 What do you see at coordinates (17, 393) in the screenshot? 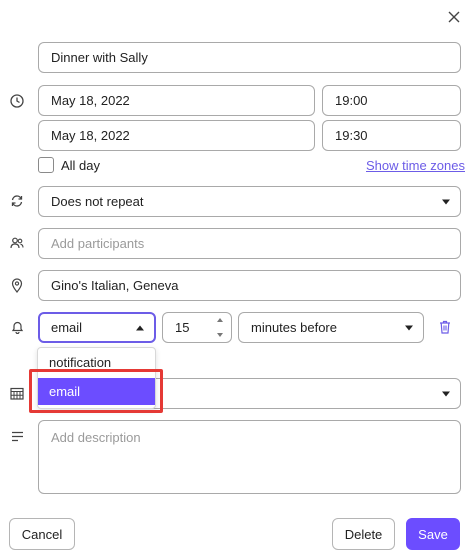
I see `calendar-icon` at bounding box center [17, 393].